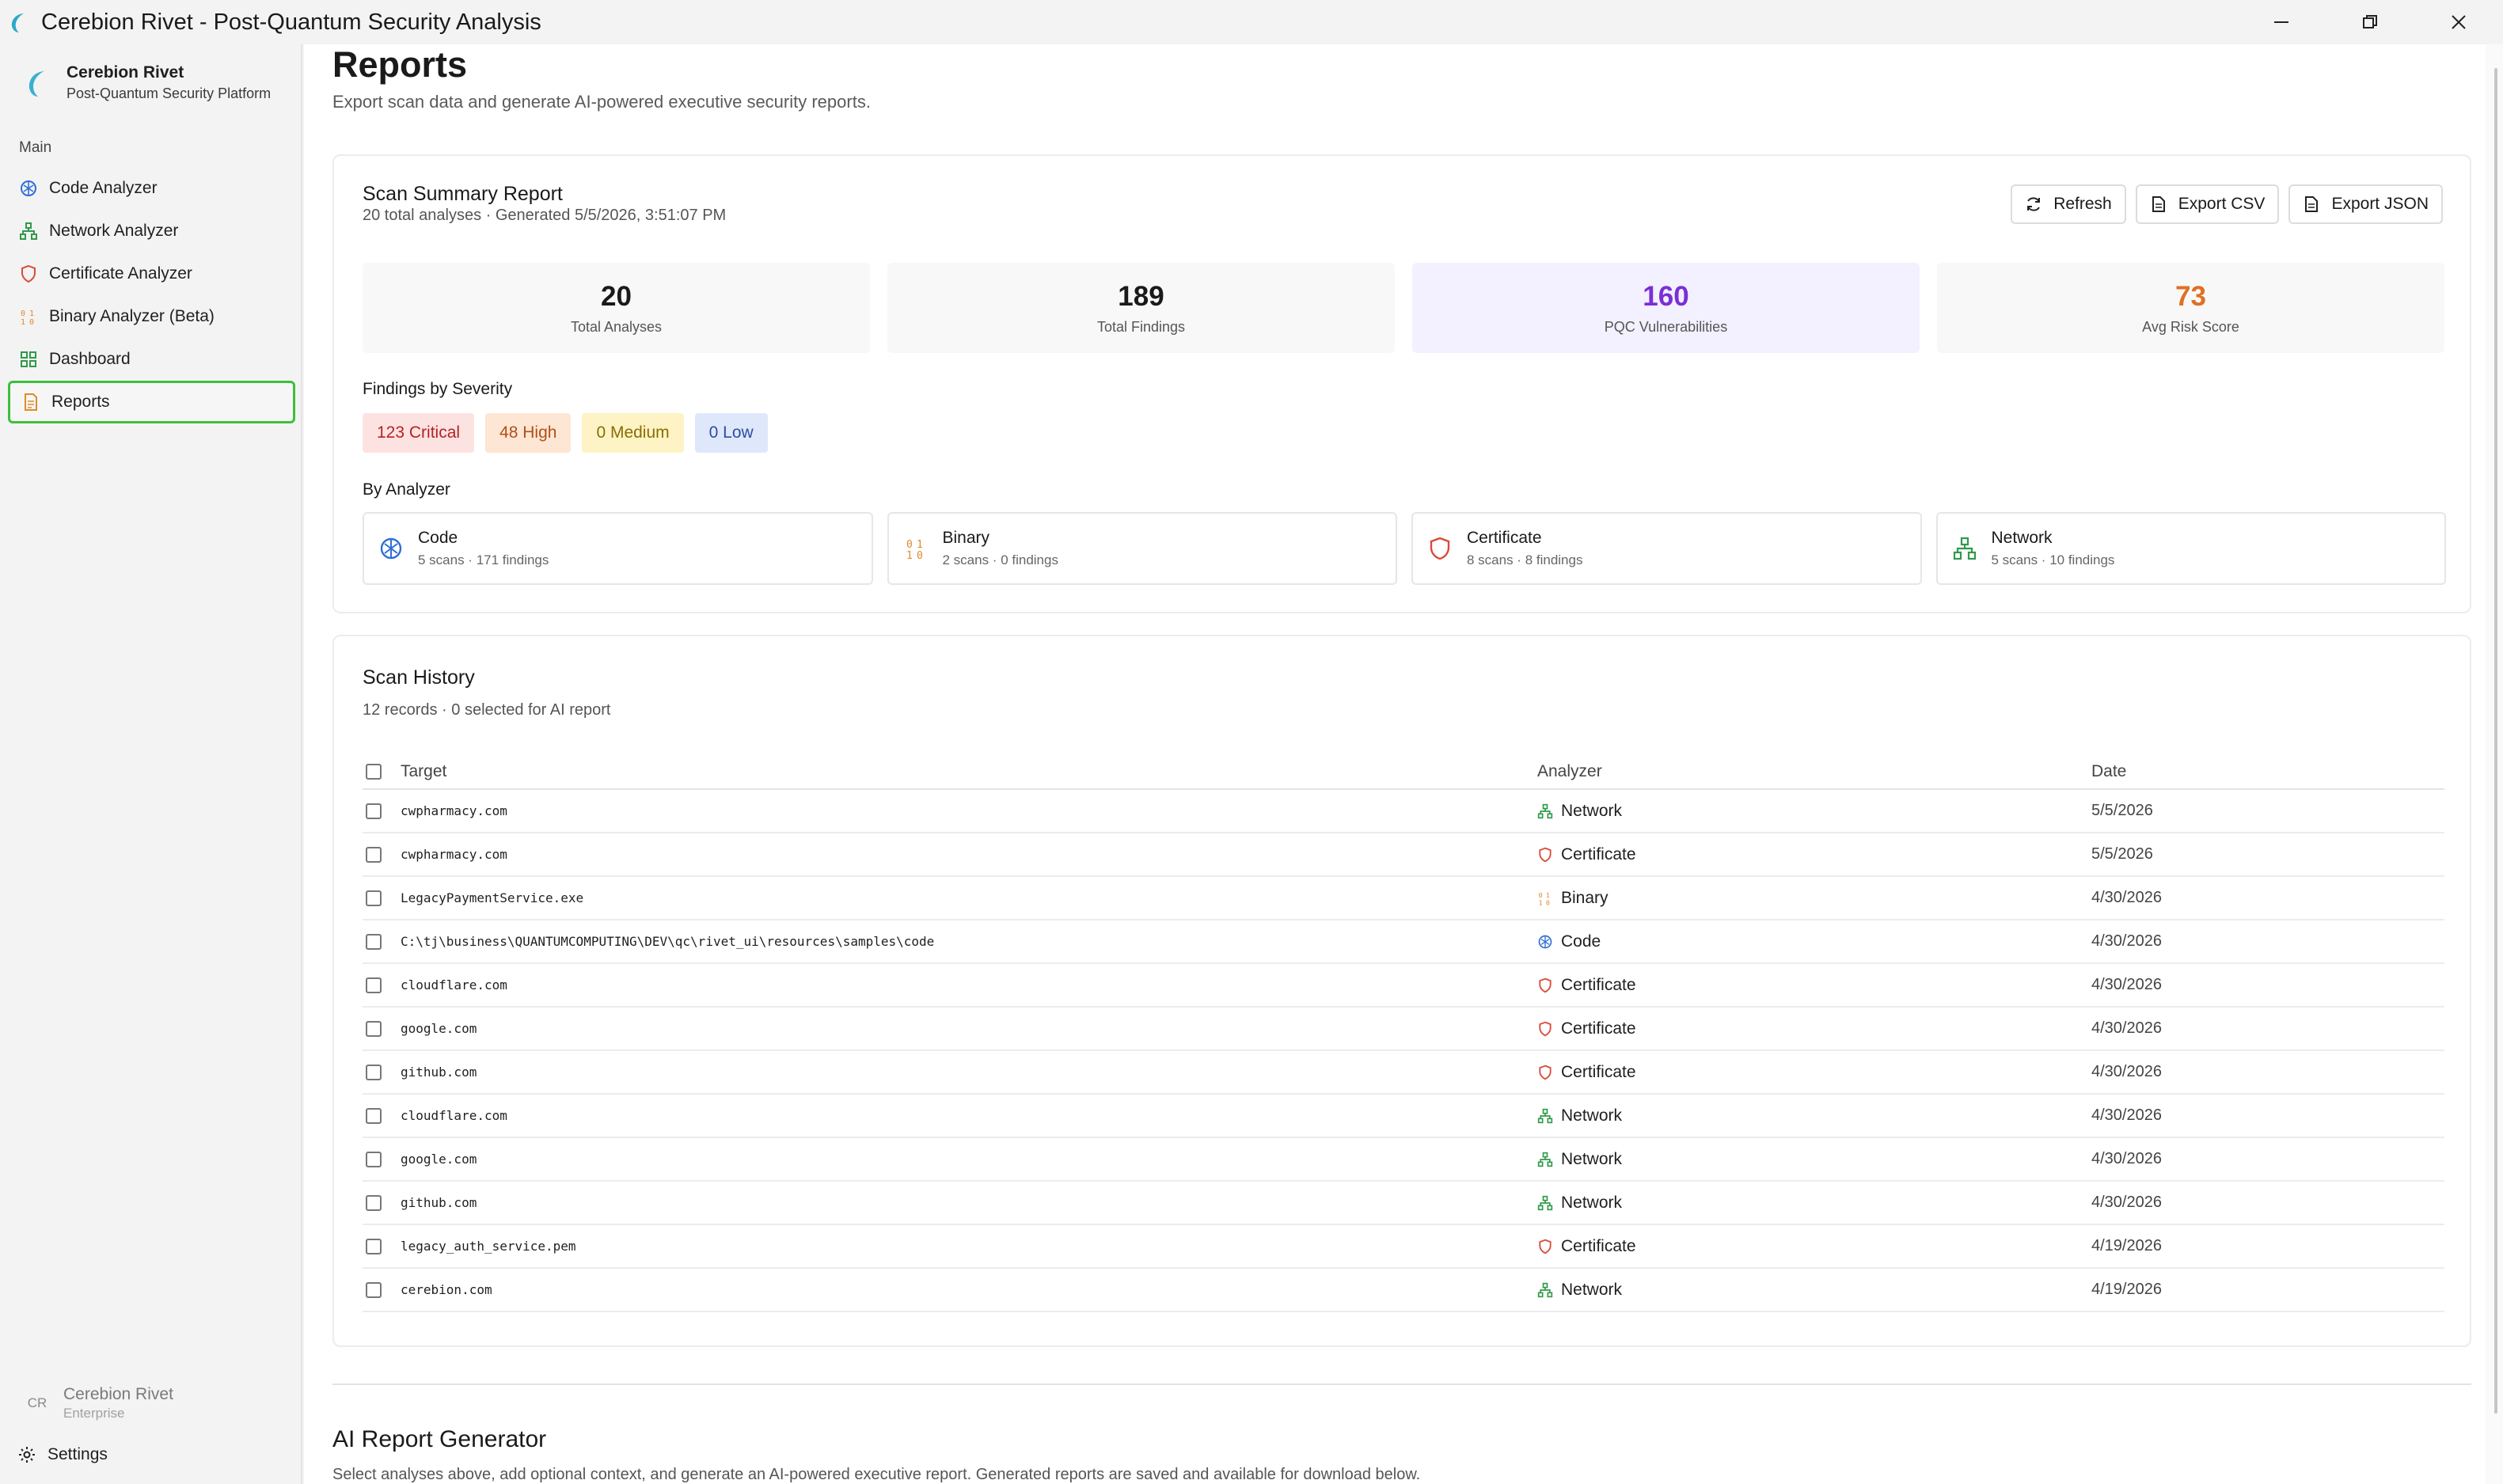 This screenshot has height=1484, width=2503. What do you see at coordinates (2207, 204) in the screenshot?
I see `export-csv-button: Export CSV` at bounding box center [2207, 204].